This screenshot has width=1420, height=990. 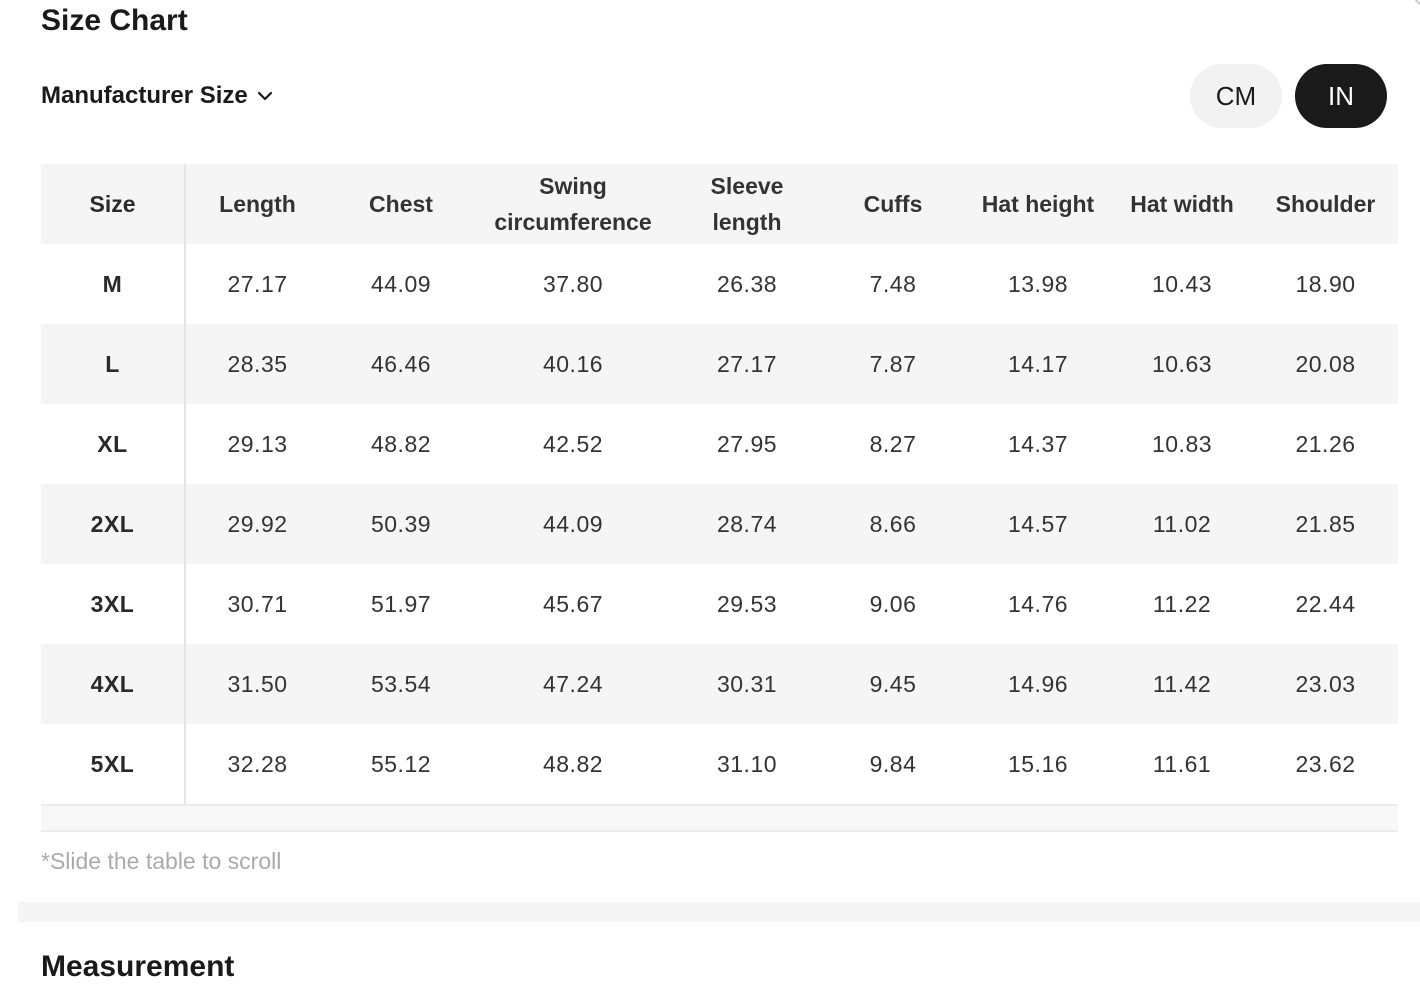 I want to click on close-icon, so click(x=1409, y=12).